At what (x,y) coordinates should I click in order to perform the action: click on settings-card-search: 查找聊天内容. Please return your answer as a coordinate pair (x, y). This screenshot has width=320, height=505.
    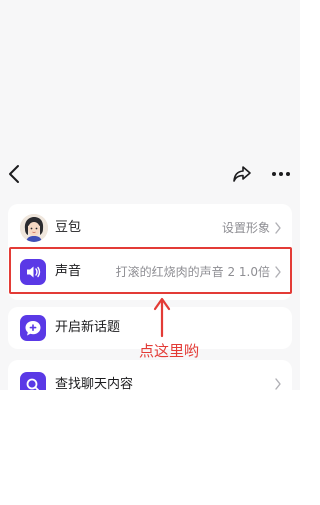
    Looking at the image, I should click on (150, 375).